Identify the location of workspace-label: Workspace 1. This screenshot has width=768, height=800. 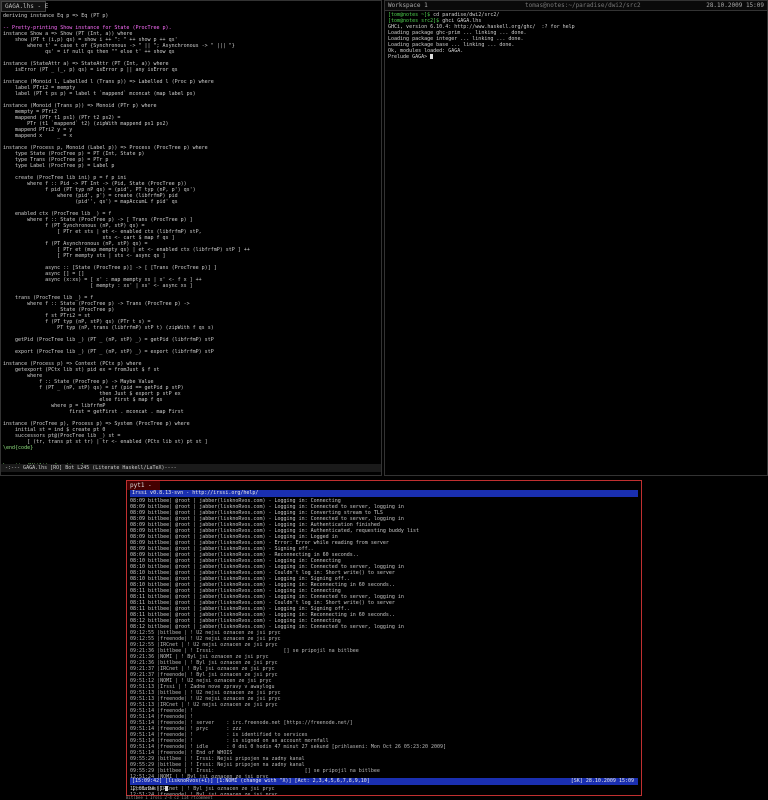
(408, 5).